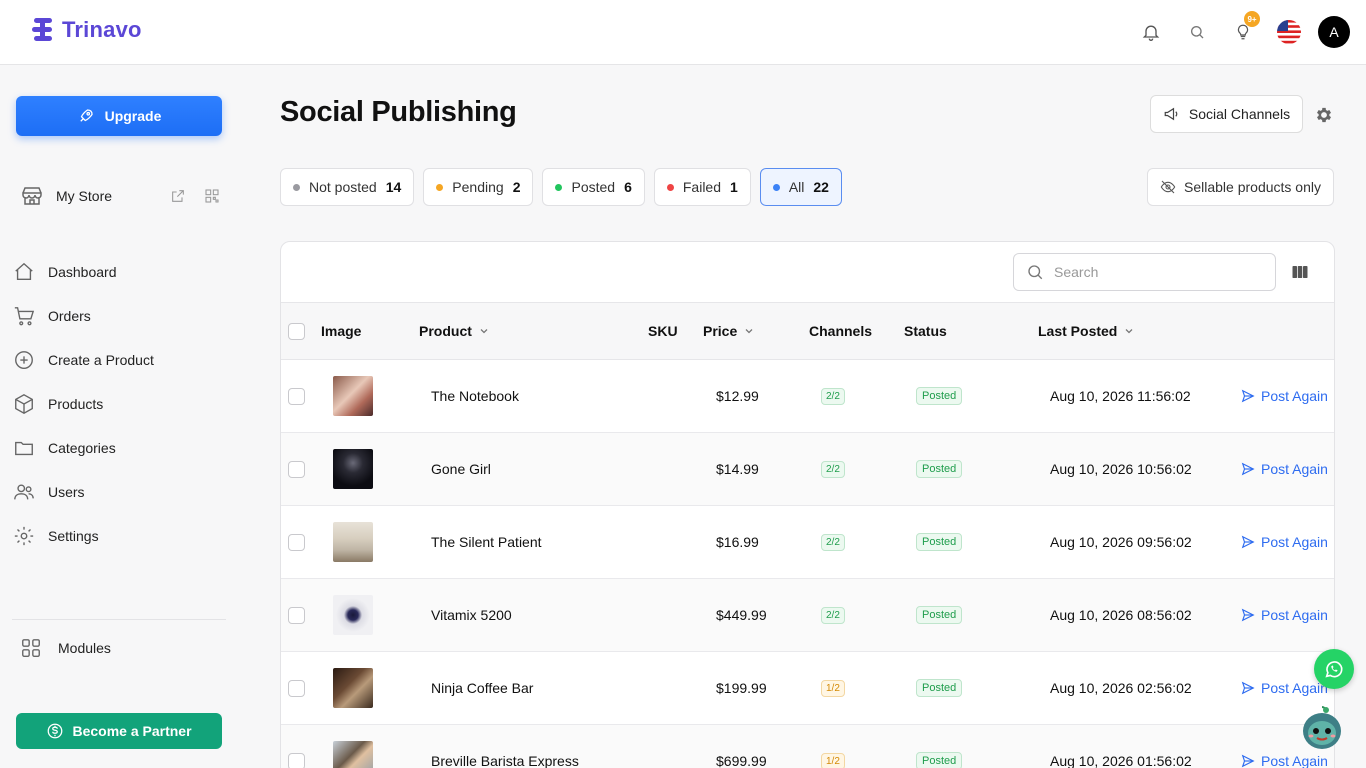  Describe the element at coordinates (1334, 32) in the screenshot. I see `user-avatar: A` at that location.